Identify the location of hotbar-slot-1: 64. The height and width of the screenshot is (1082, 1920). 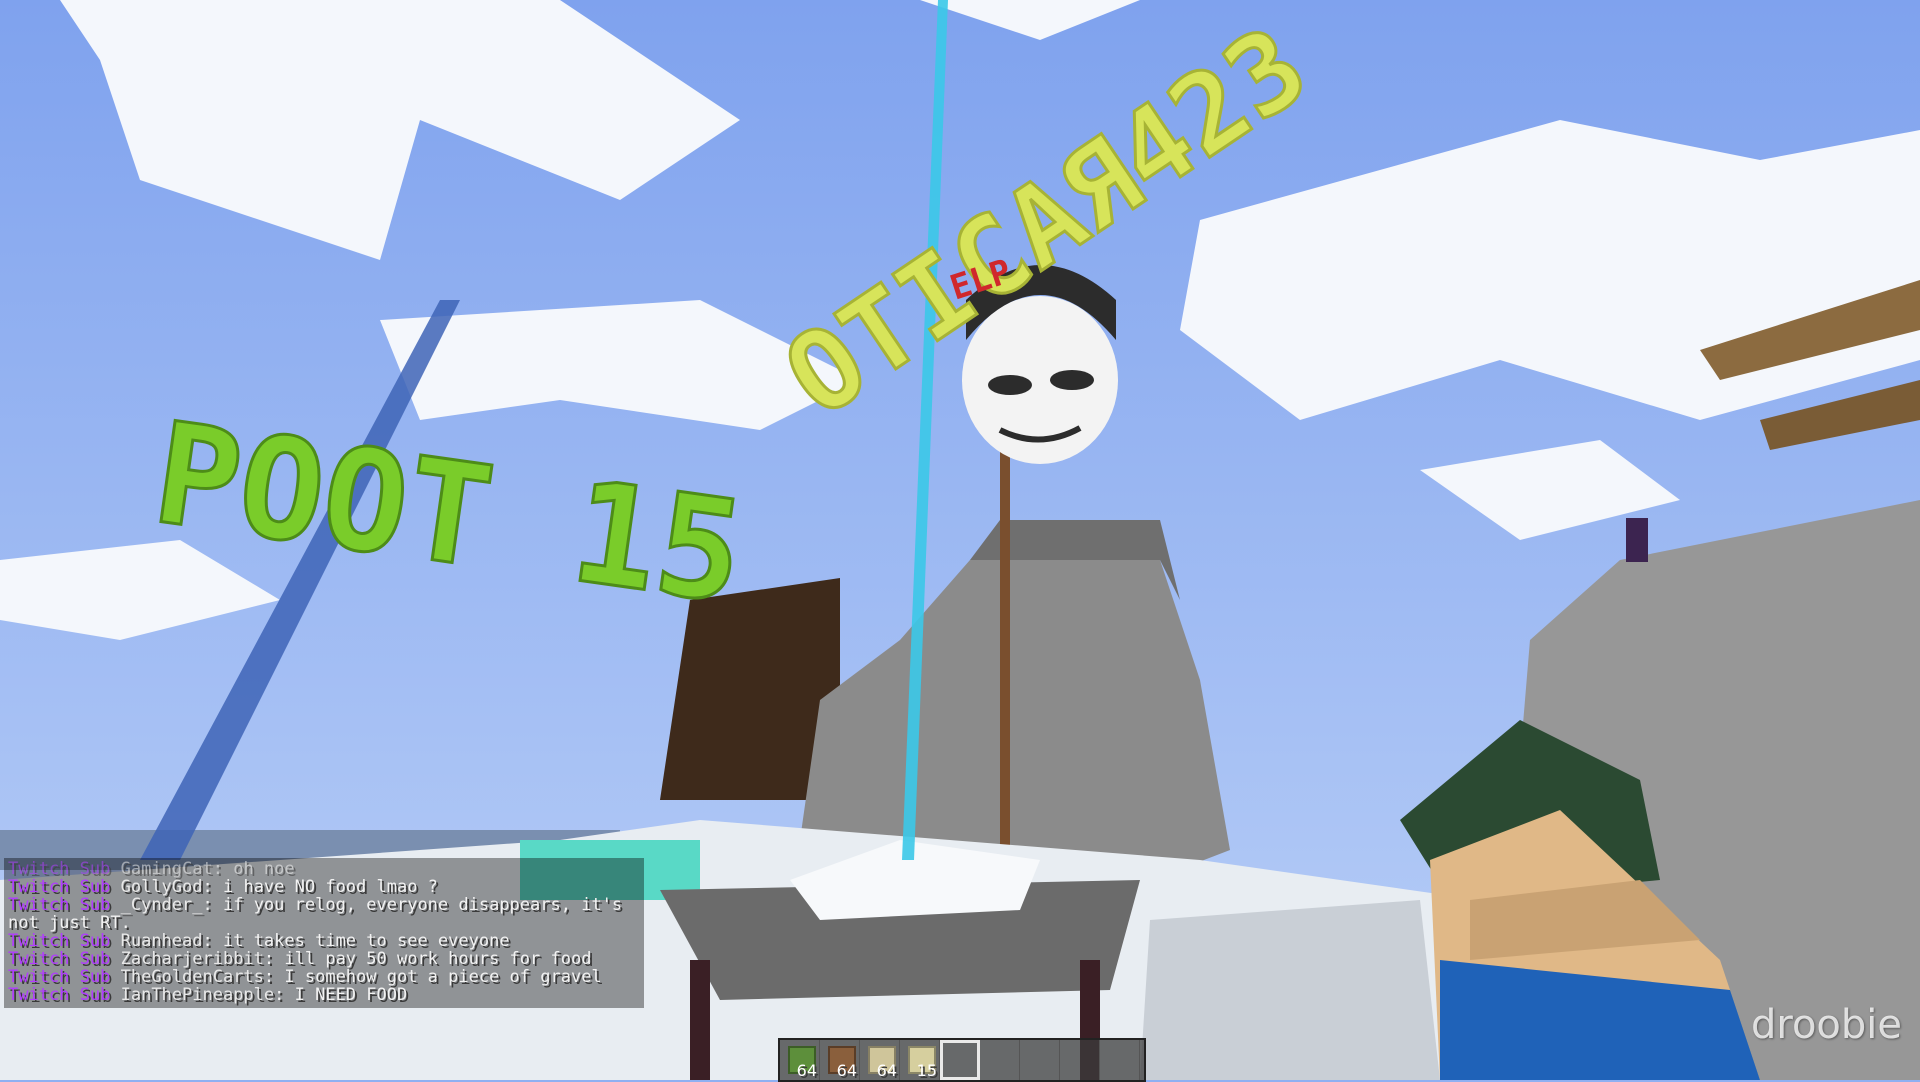
(800, 1060).